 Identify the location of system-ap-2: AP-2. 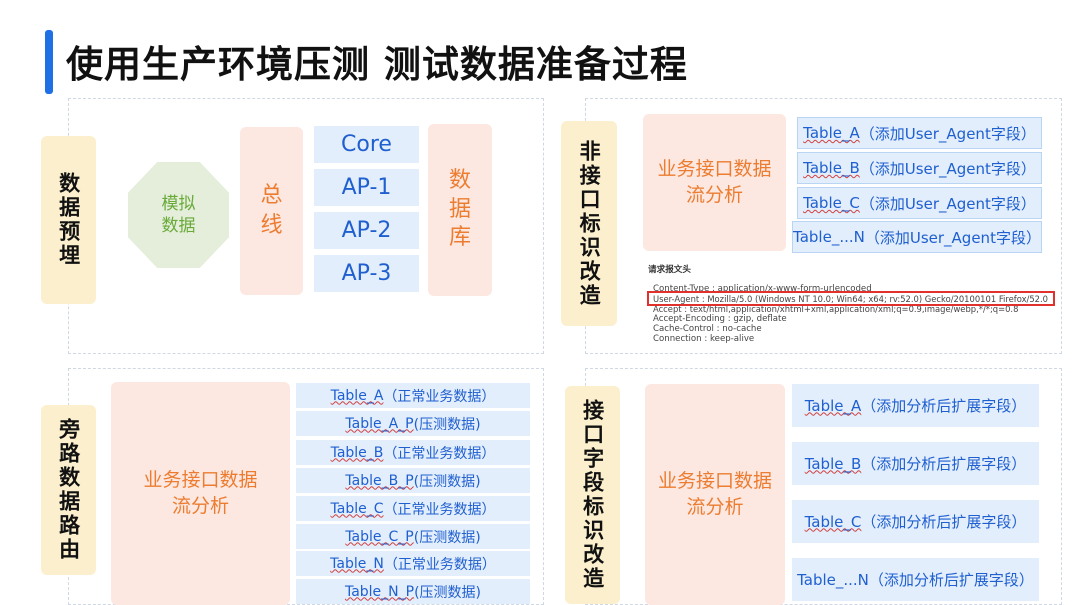
(366, 230).